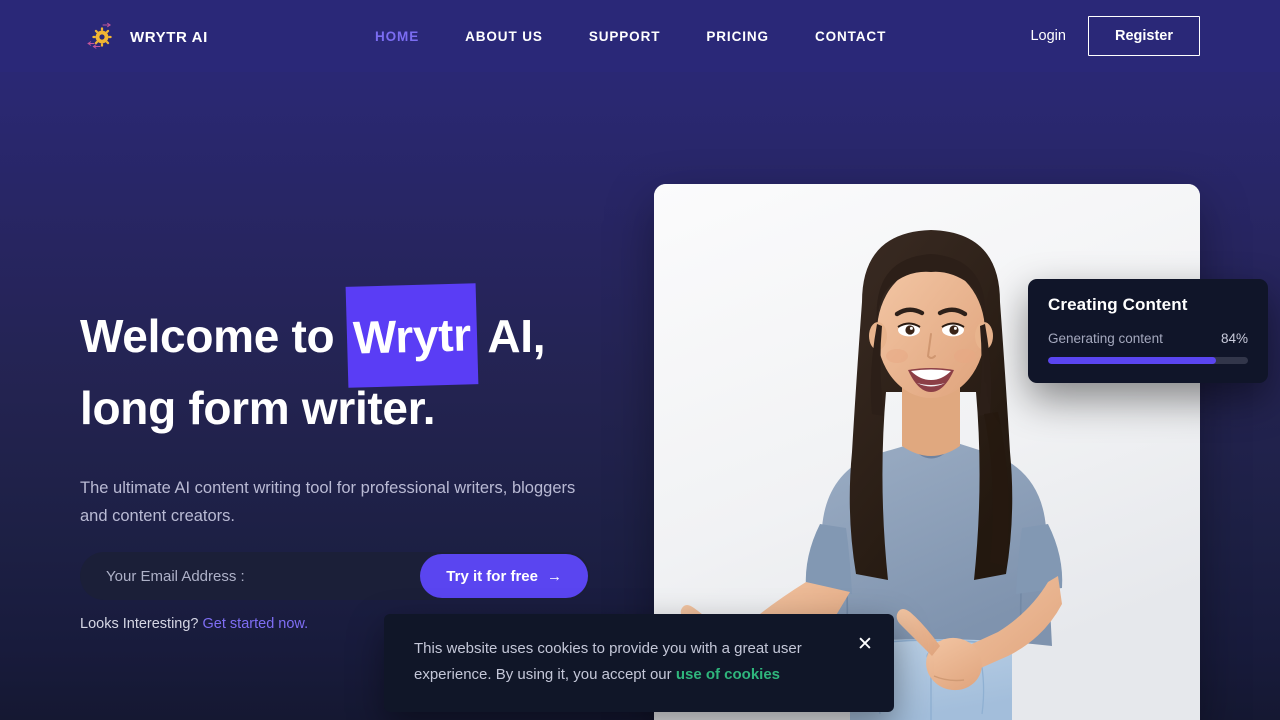  I want to click on headline-text-after: AI,, so click(511, 336).